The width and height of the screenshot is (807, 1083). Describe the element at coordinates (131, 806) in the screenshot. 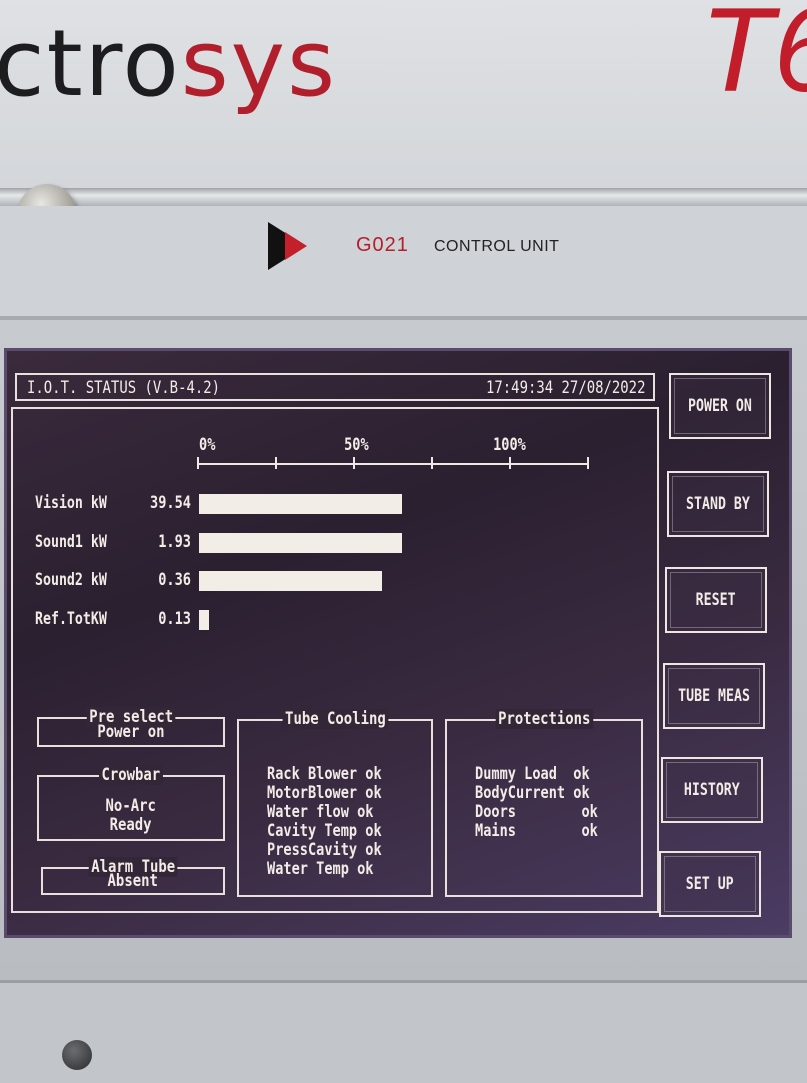

I see `crowbar-line1: No-Arc` at that location.